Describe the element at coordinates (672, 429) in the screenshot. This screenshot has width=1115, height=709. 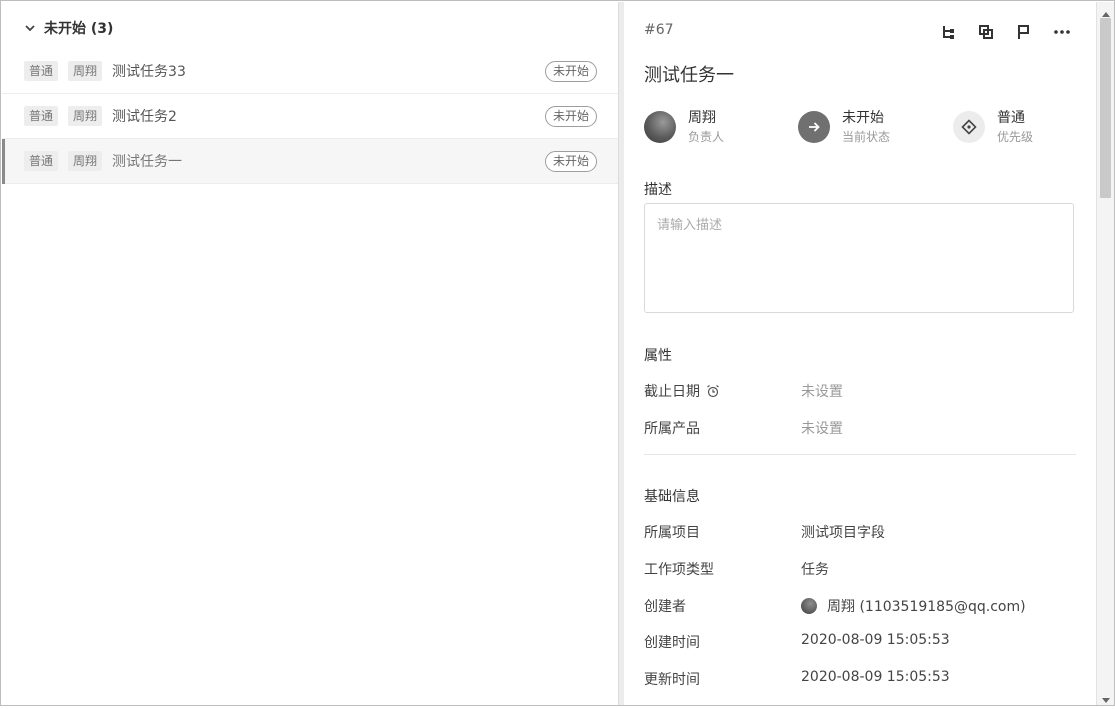
I see `product-label: 所属产品` at that location.